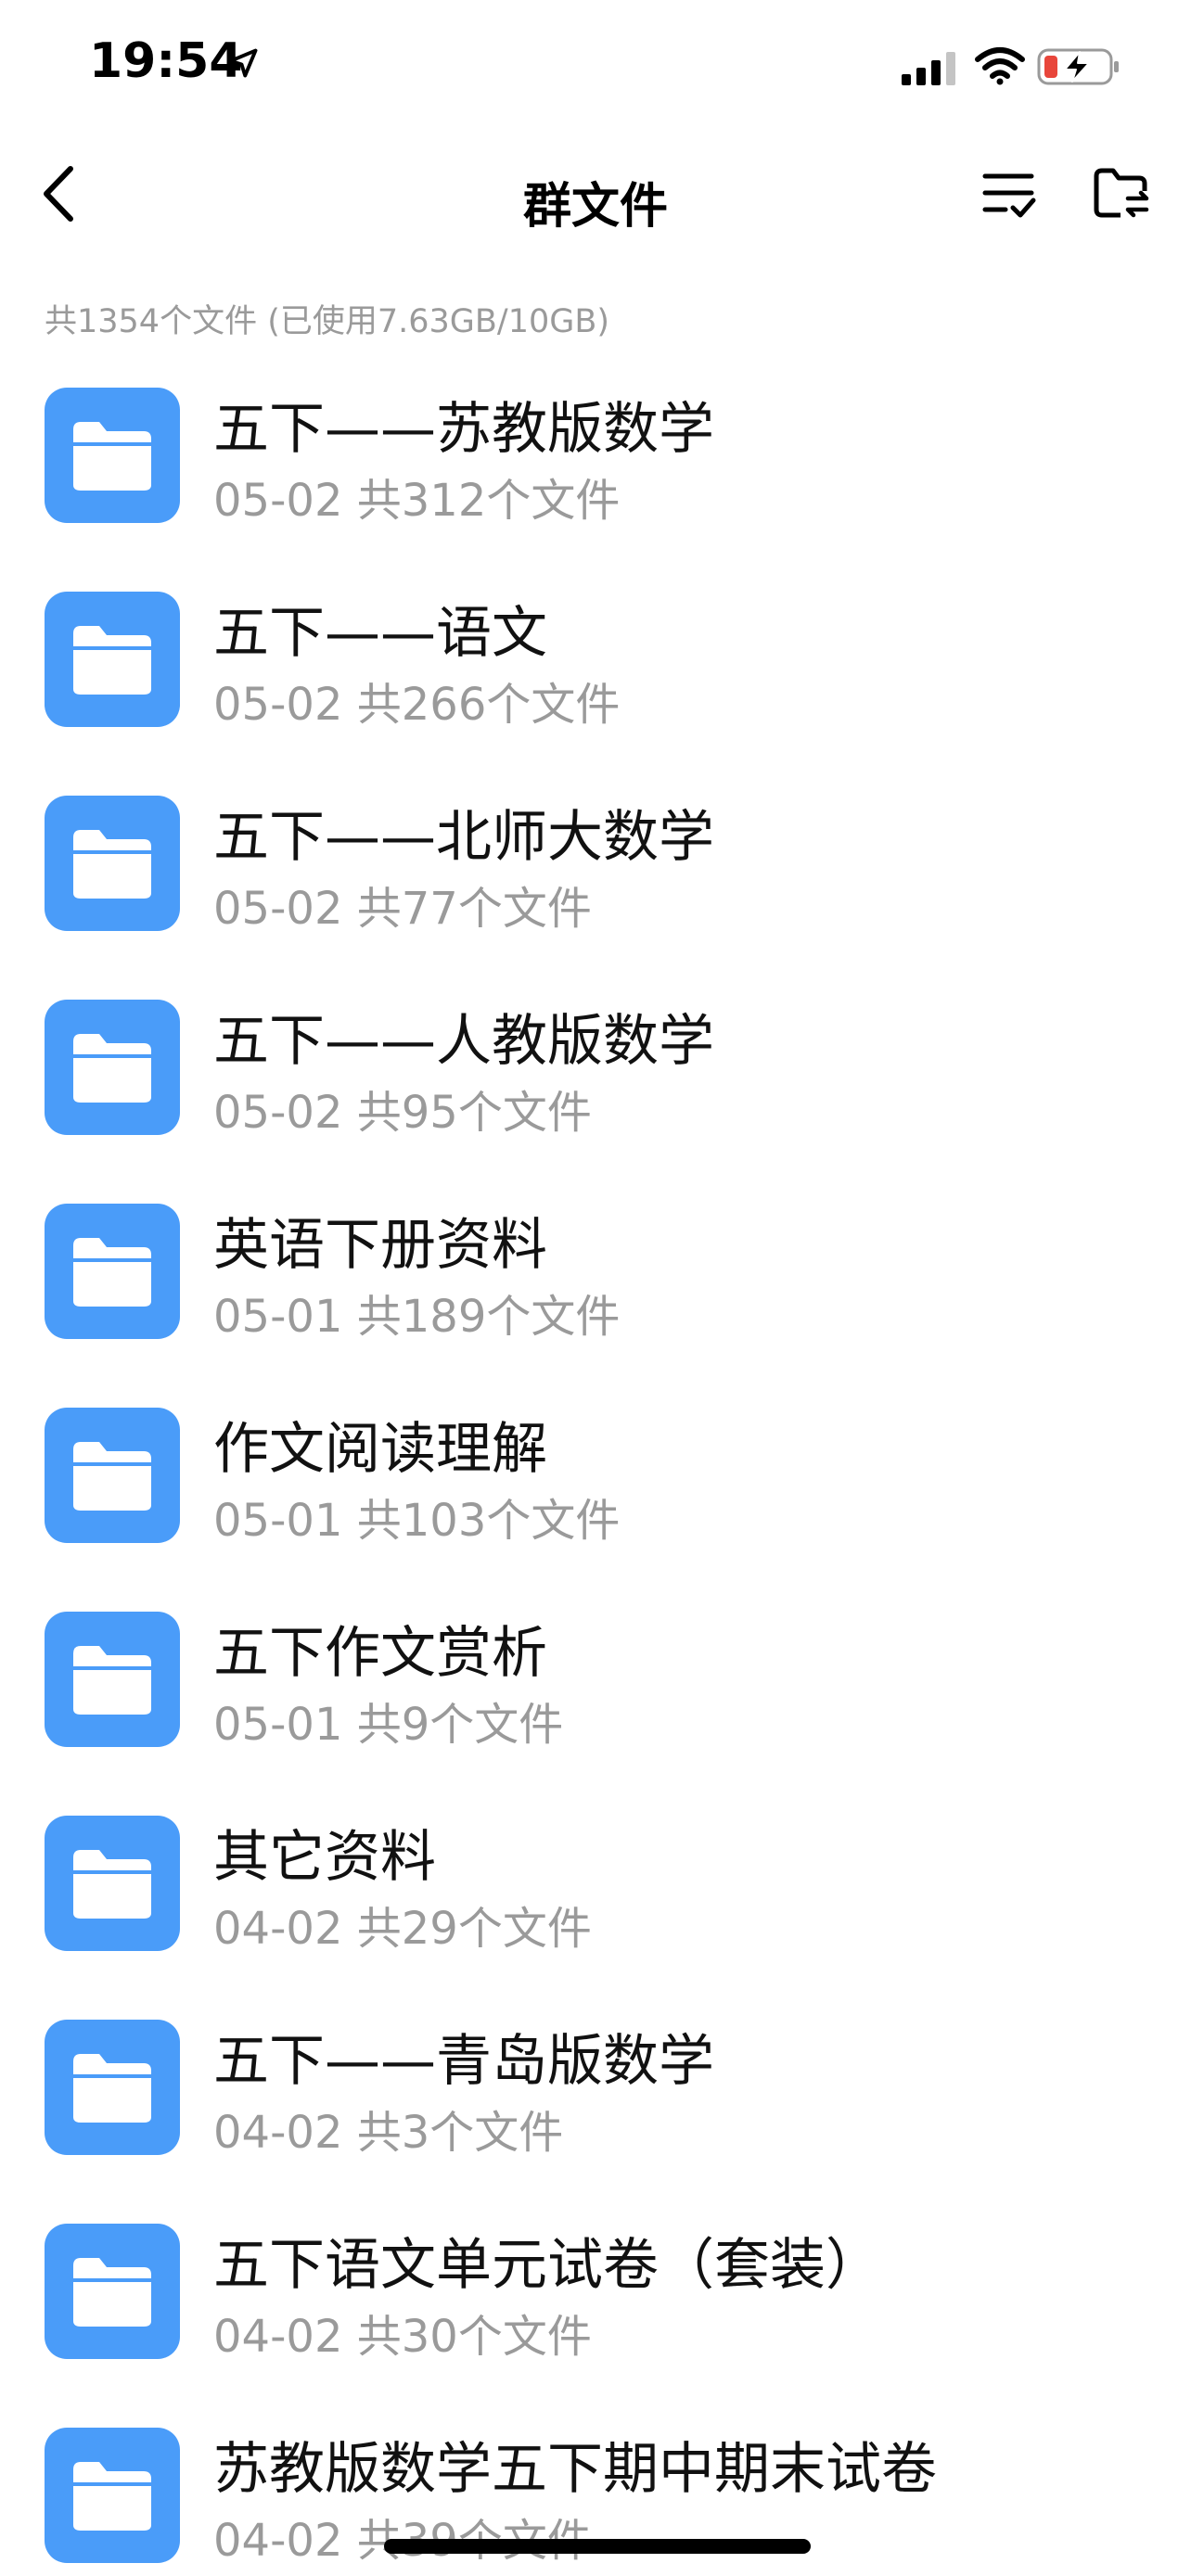  I want to click on list-item: 五下——语文 05-02 共266个文件, so click(595, 677).